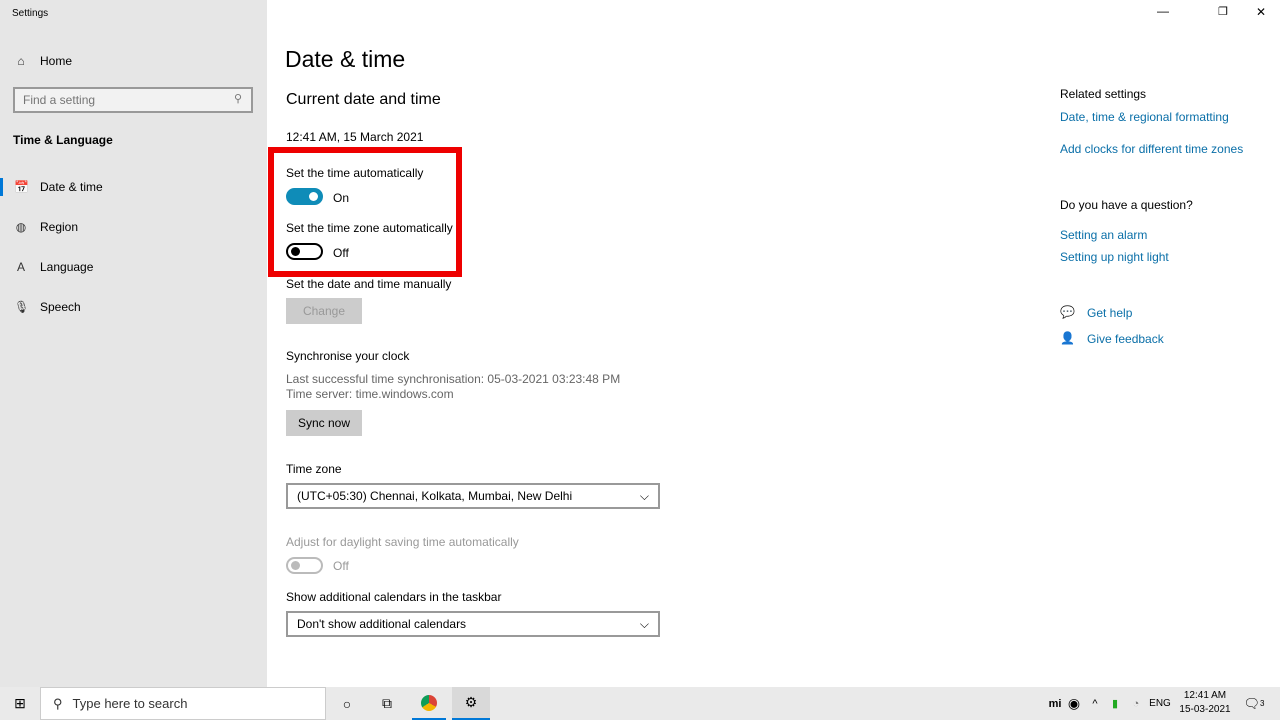  What do you see at coordinates (1205, 703) in the screenshot?
I see `clock: 12:41 AM 15-03-2021` at bounding box center [1205, 703].